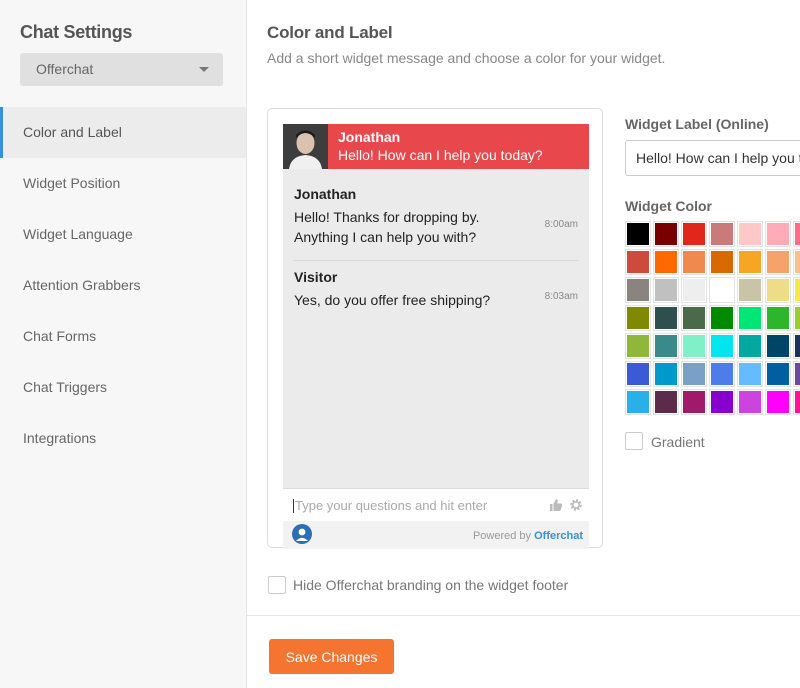 This screenshot has width=800, height=688. I want to click on hide-branding-checkbox, so click(277, 585).